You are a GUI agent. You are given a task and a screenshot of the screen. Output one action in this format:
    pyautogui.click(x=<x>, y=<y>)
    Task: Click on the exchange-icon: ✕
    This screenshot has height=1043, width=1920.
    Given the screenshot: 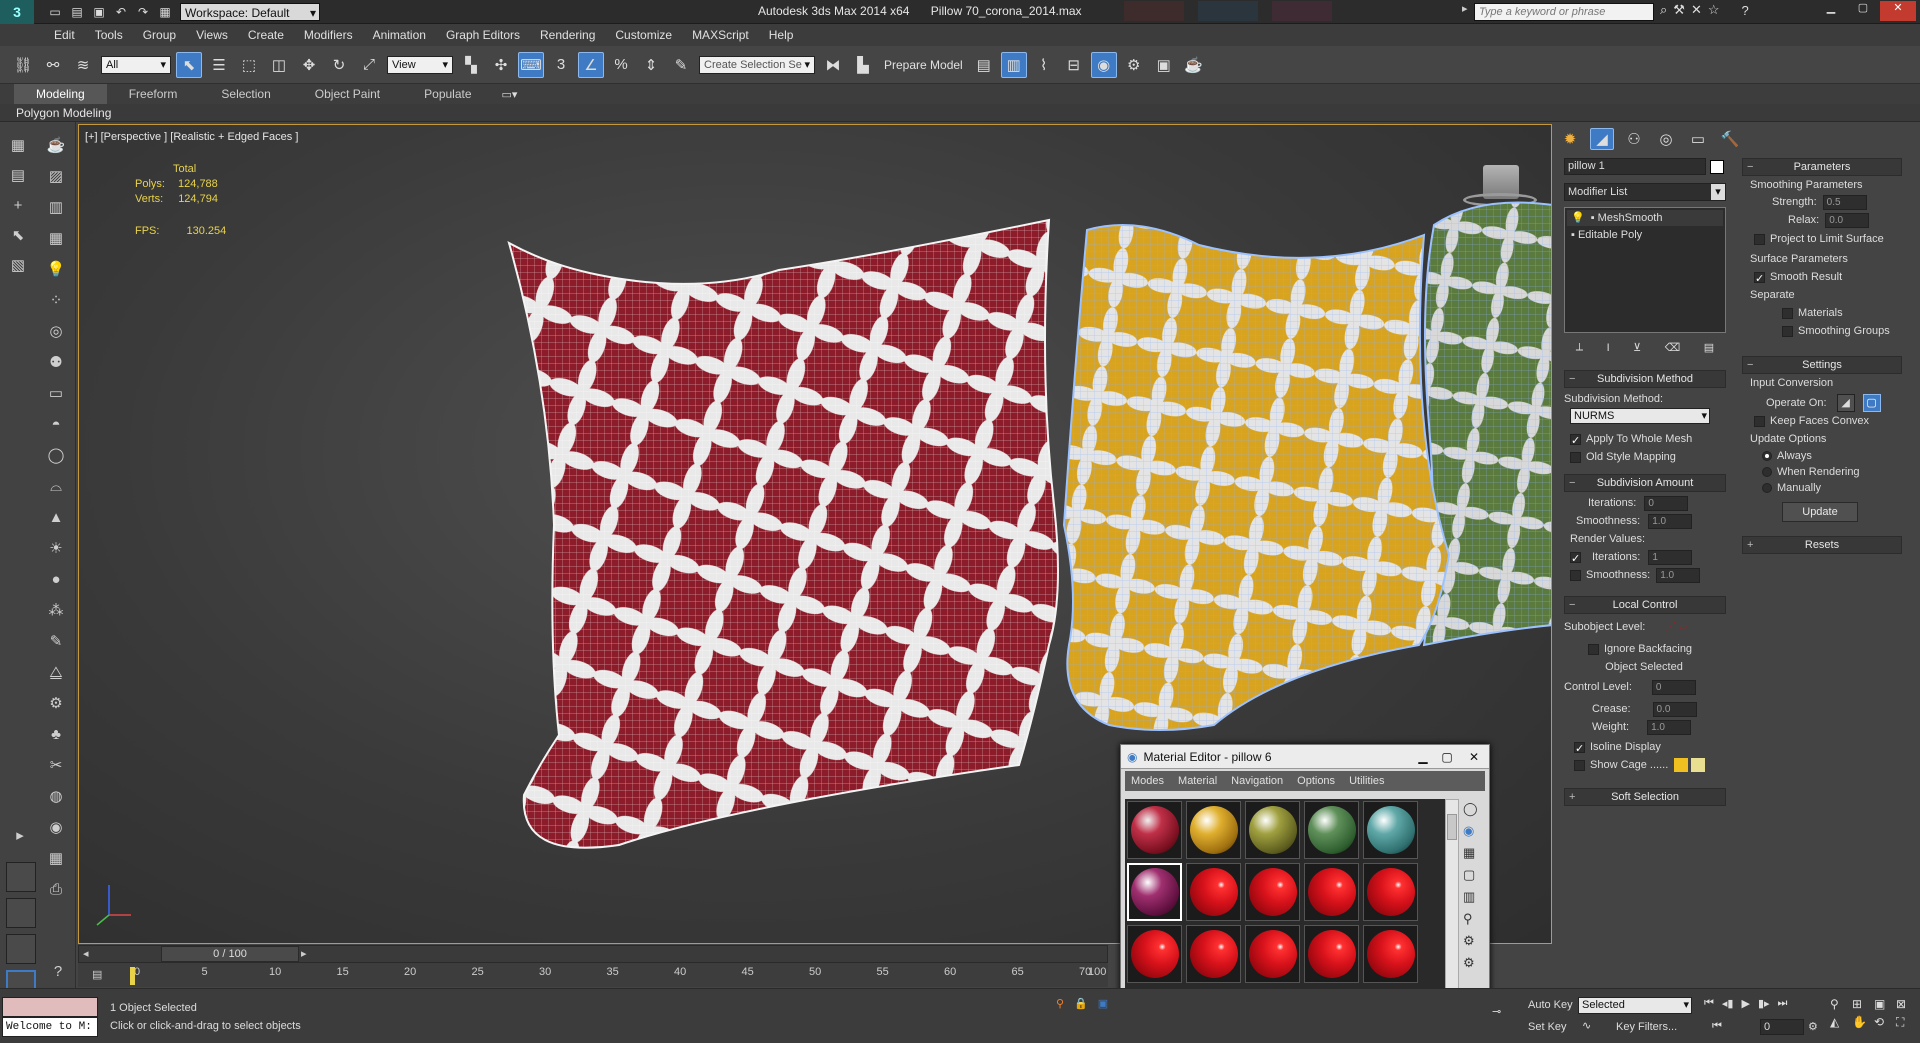 What is the action you would take?
    pyautogui.click(x=1696, y=10)
    